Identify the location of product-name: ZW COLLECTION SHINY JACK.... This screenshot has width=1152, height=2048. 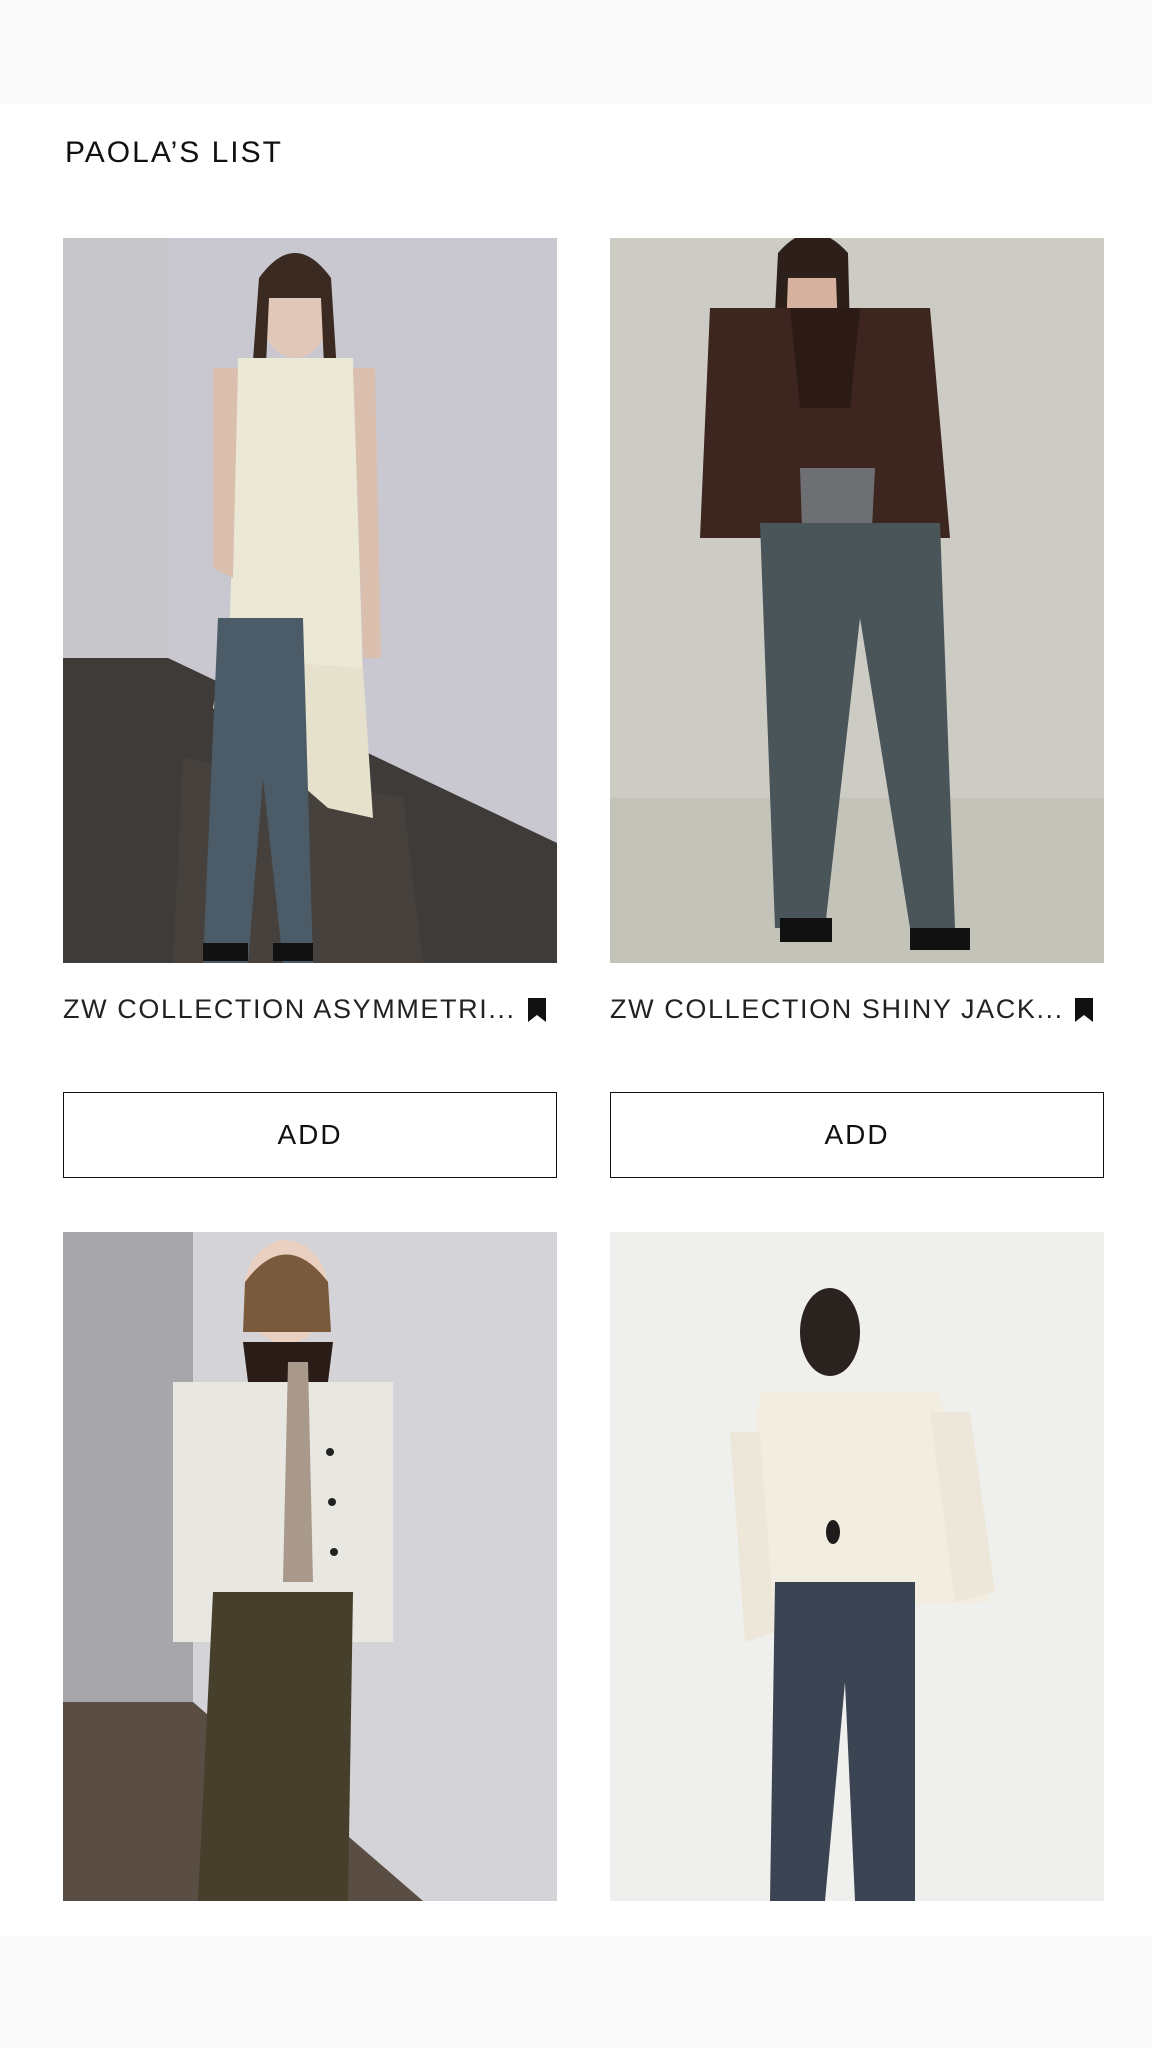
(837, 1009).